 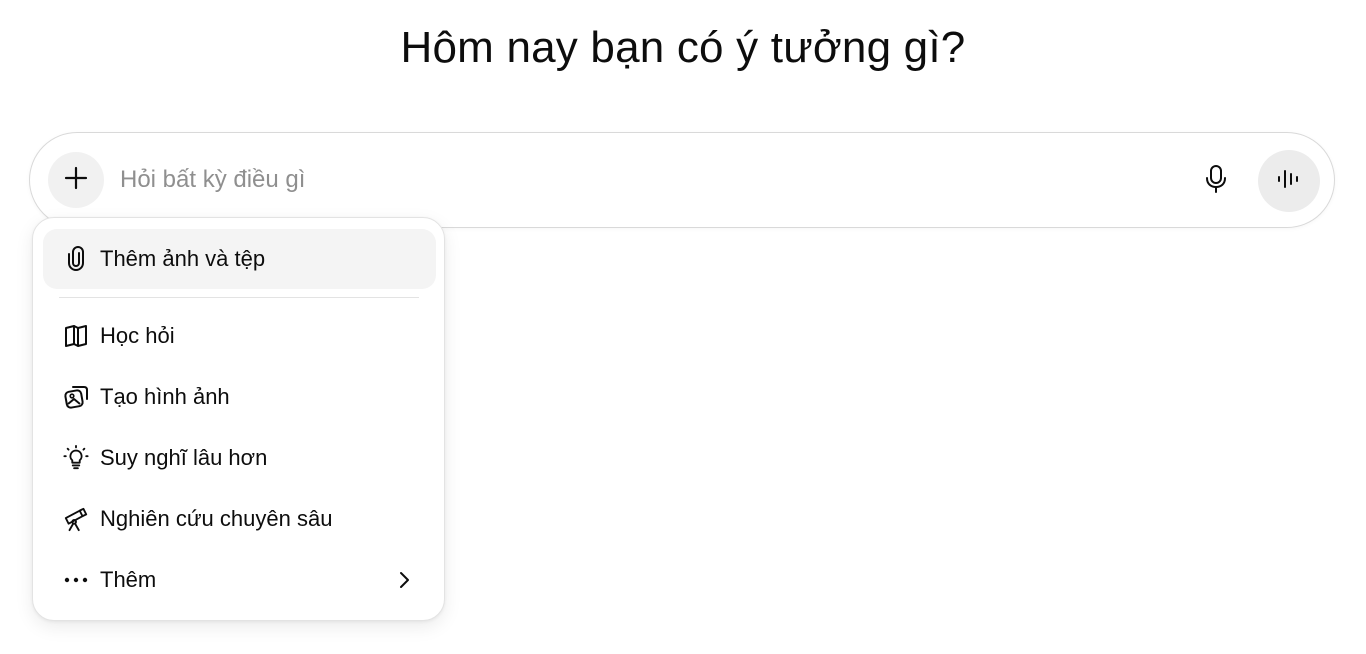 What do you see at coordinates (239, 336) in the screenshot?
I see `menu-item-study: Học hỏi` at bounding box center [239, 336].